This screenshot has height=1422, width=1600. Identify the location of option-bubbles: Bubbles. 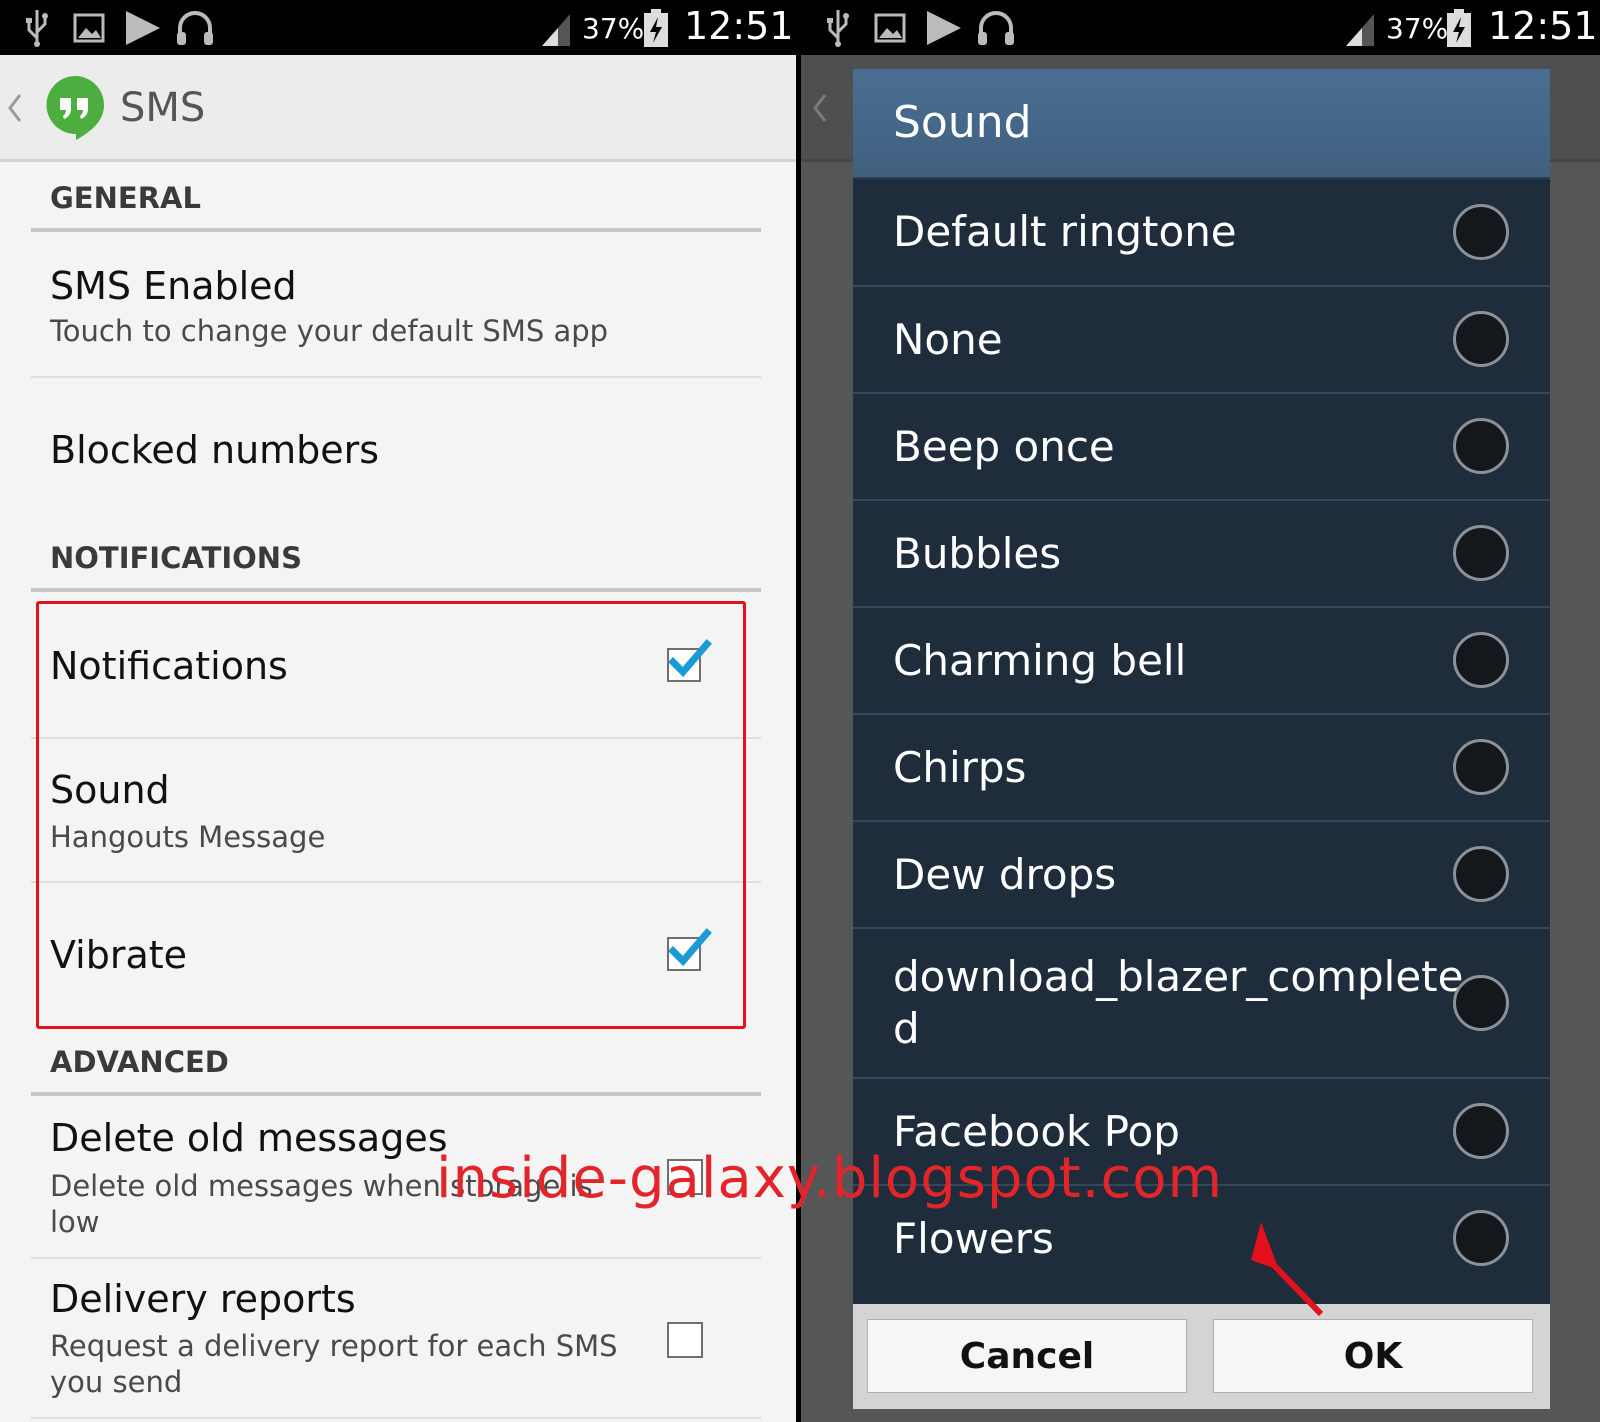
(1201, 554).